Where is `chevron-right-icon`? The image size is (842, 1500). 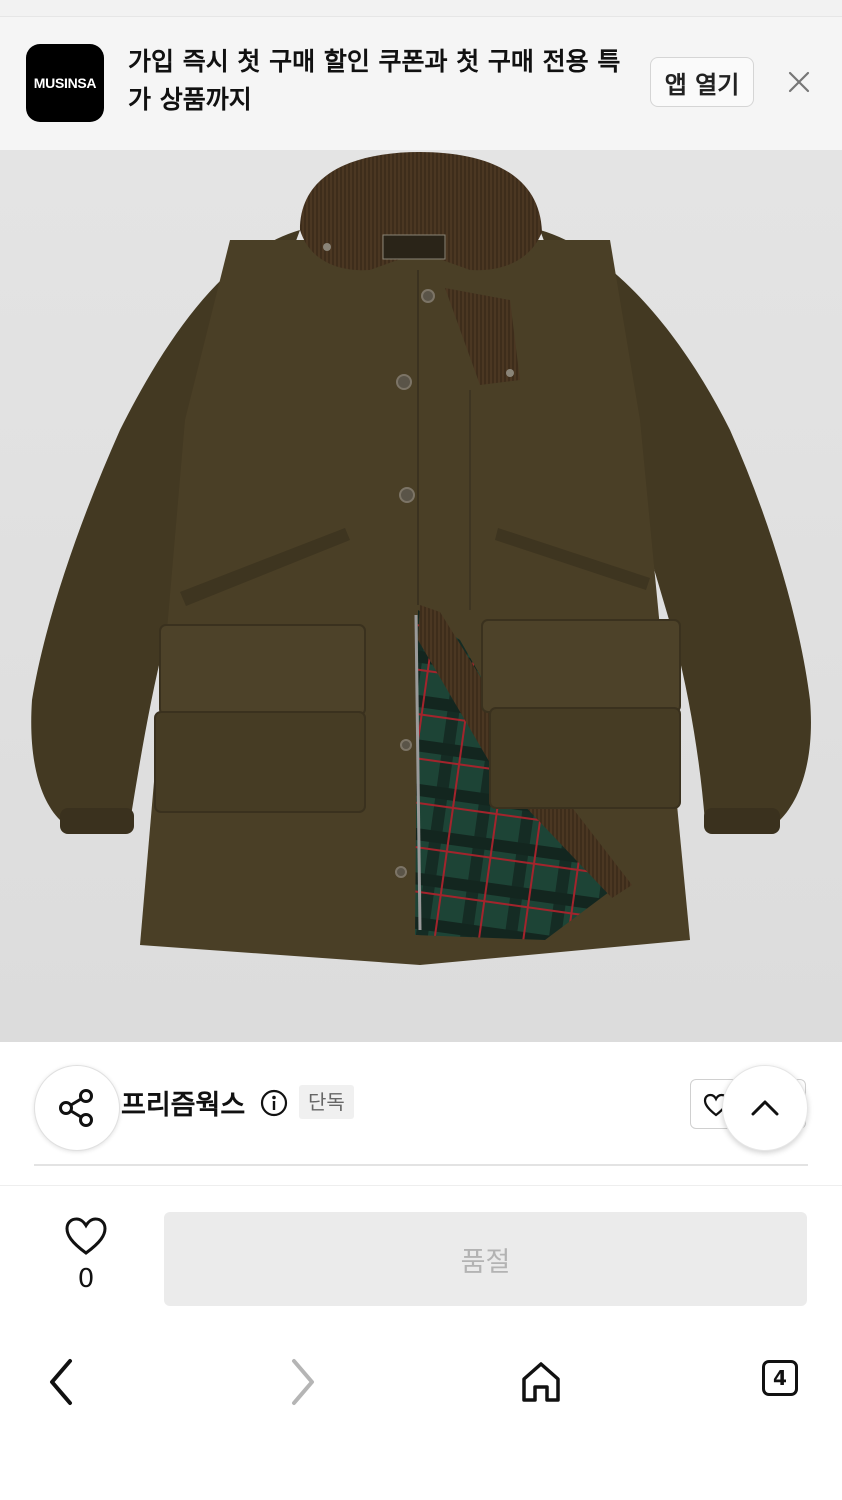 chevron-right-icon is located at coordinates (303, 1382).